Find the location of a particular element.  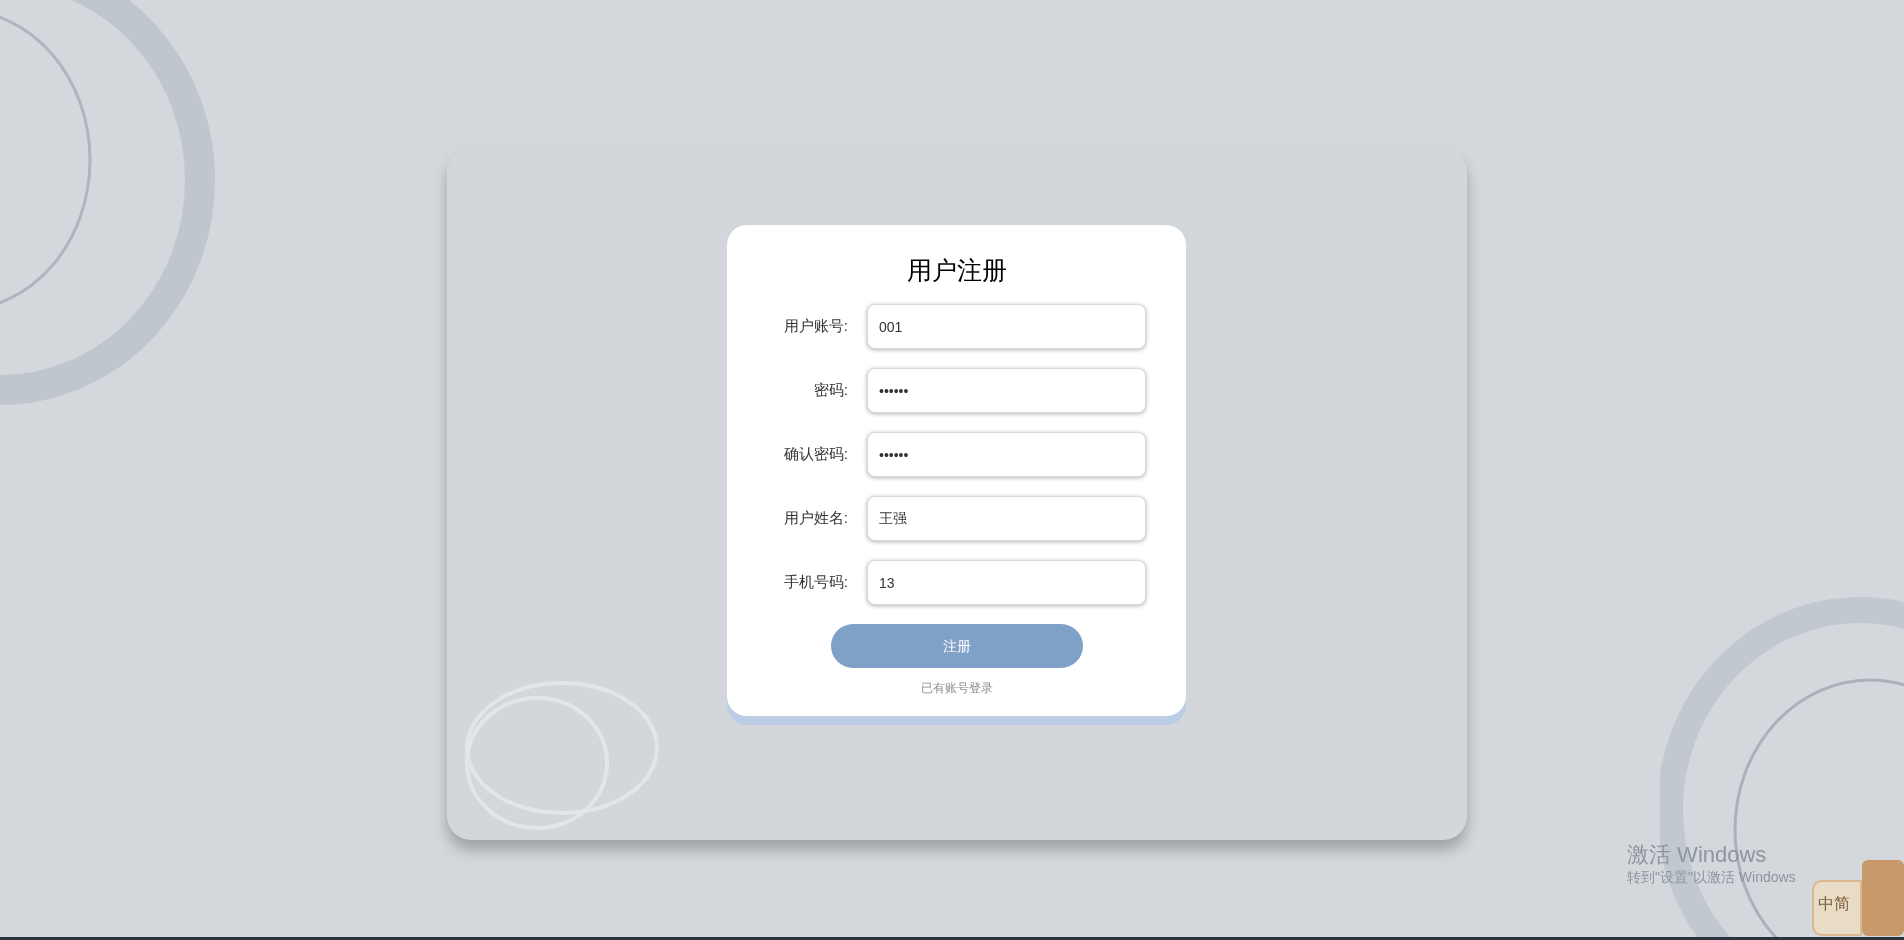

field-label: 手机号码: is located at coordinates (815, 582).